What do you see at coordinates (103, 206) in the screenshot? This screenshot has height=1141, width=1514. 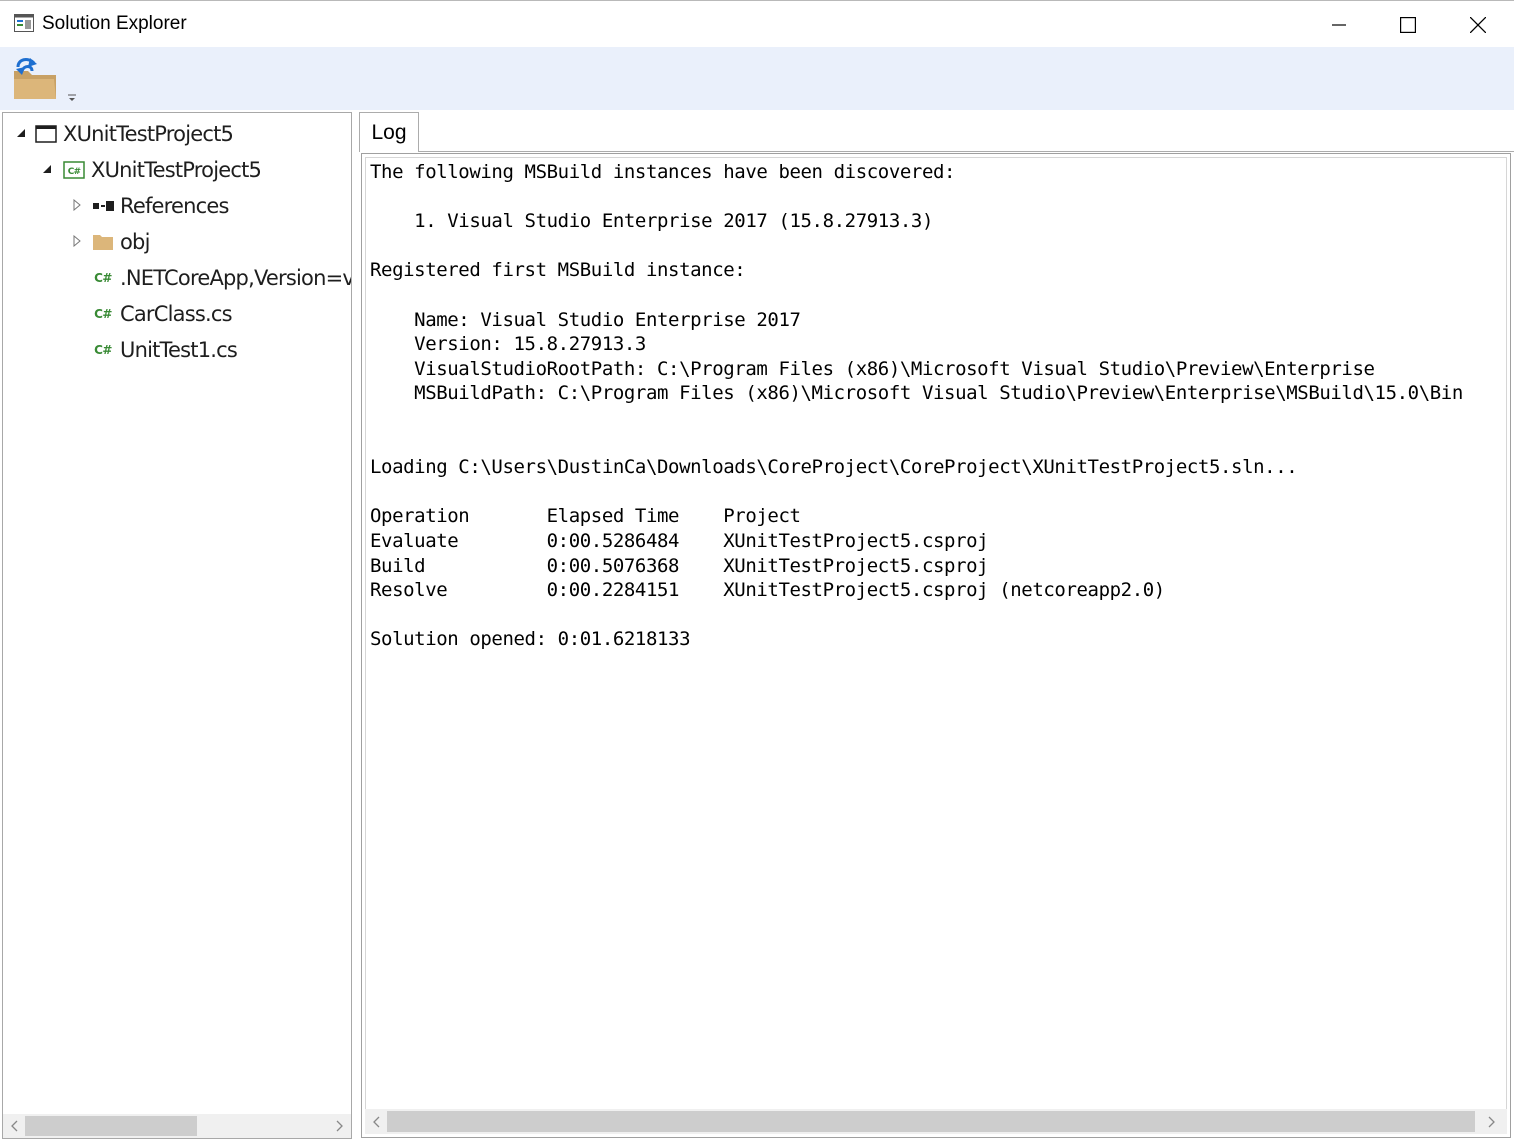 I see `references-icon` at bounding box center [103, 206].